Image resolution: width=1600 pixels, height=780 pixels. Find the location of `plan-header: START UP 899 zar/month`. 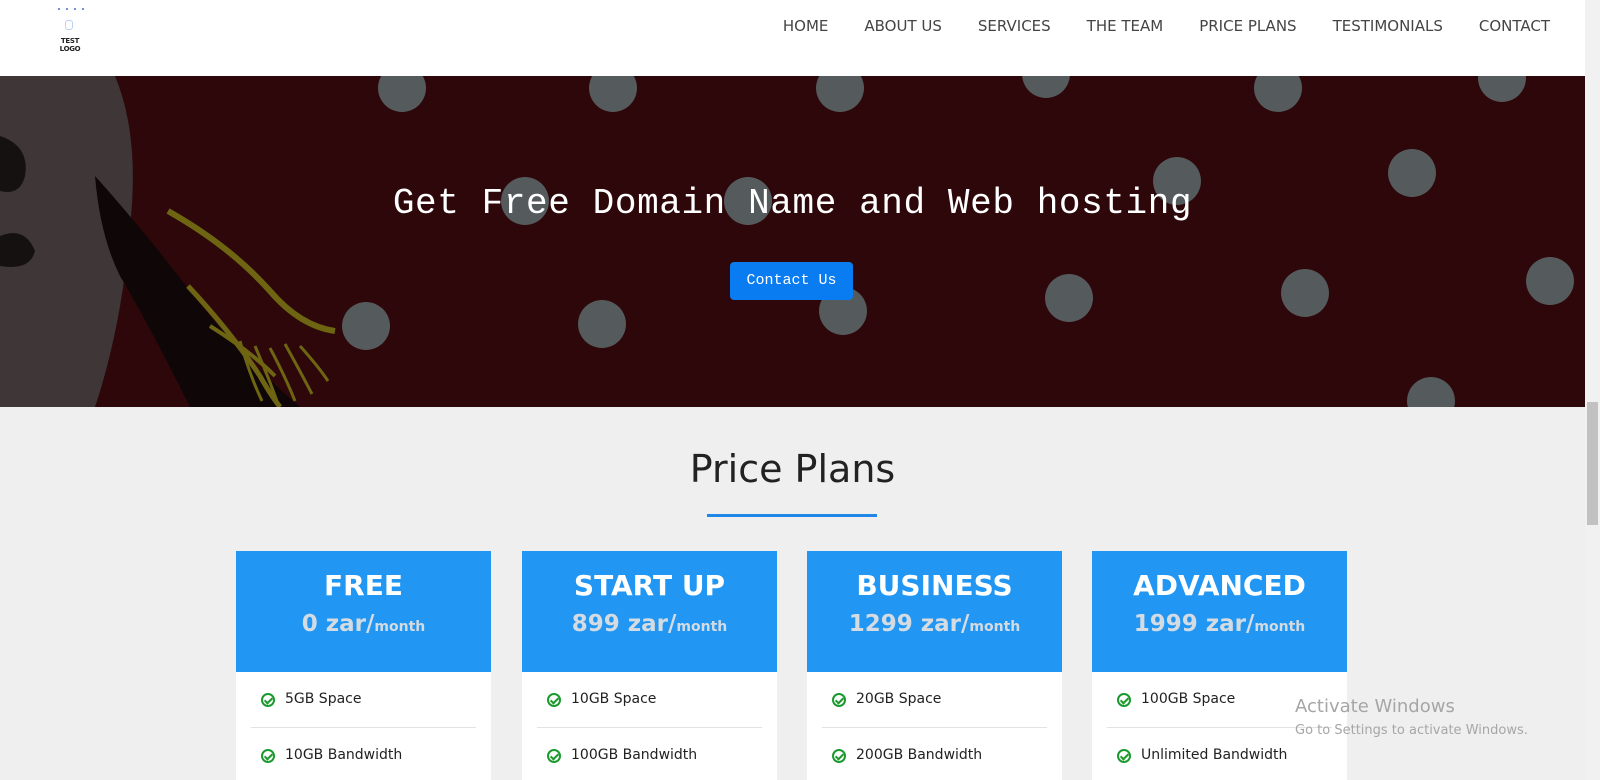

plan-header: START UP 899 zar/month is located at coordinates (649, 611).